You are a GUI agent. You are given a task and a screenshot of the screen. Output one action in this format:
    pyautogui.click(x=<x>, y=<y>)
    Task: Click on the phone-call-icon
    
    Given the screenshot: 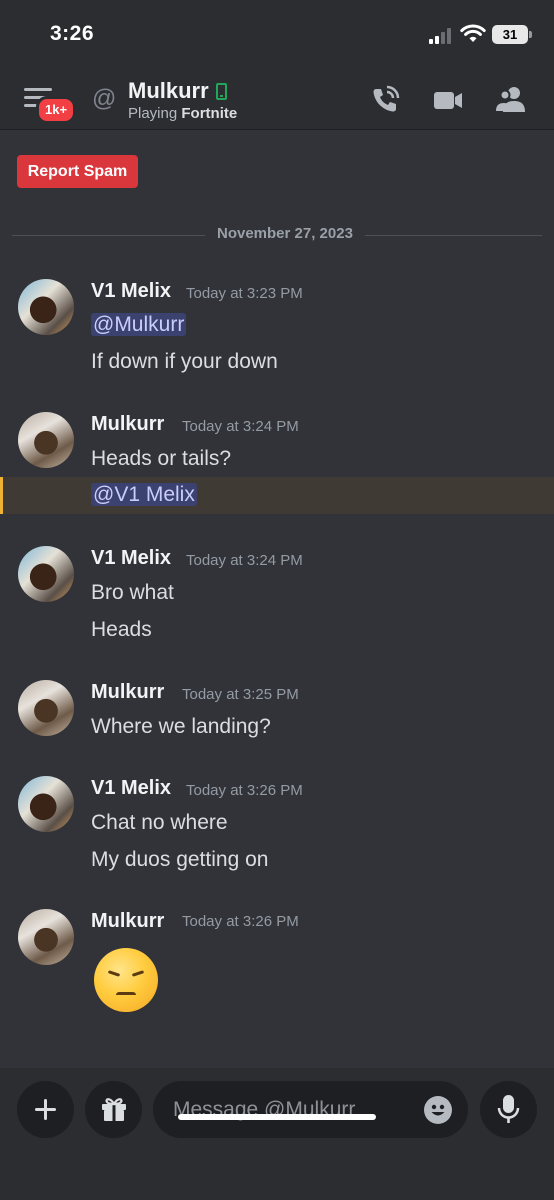 What is the action you would take?
    pyautogui.click(x=385, y=100)
    